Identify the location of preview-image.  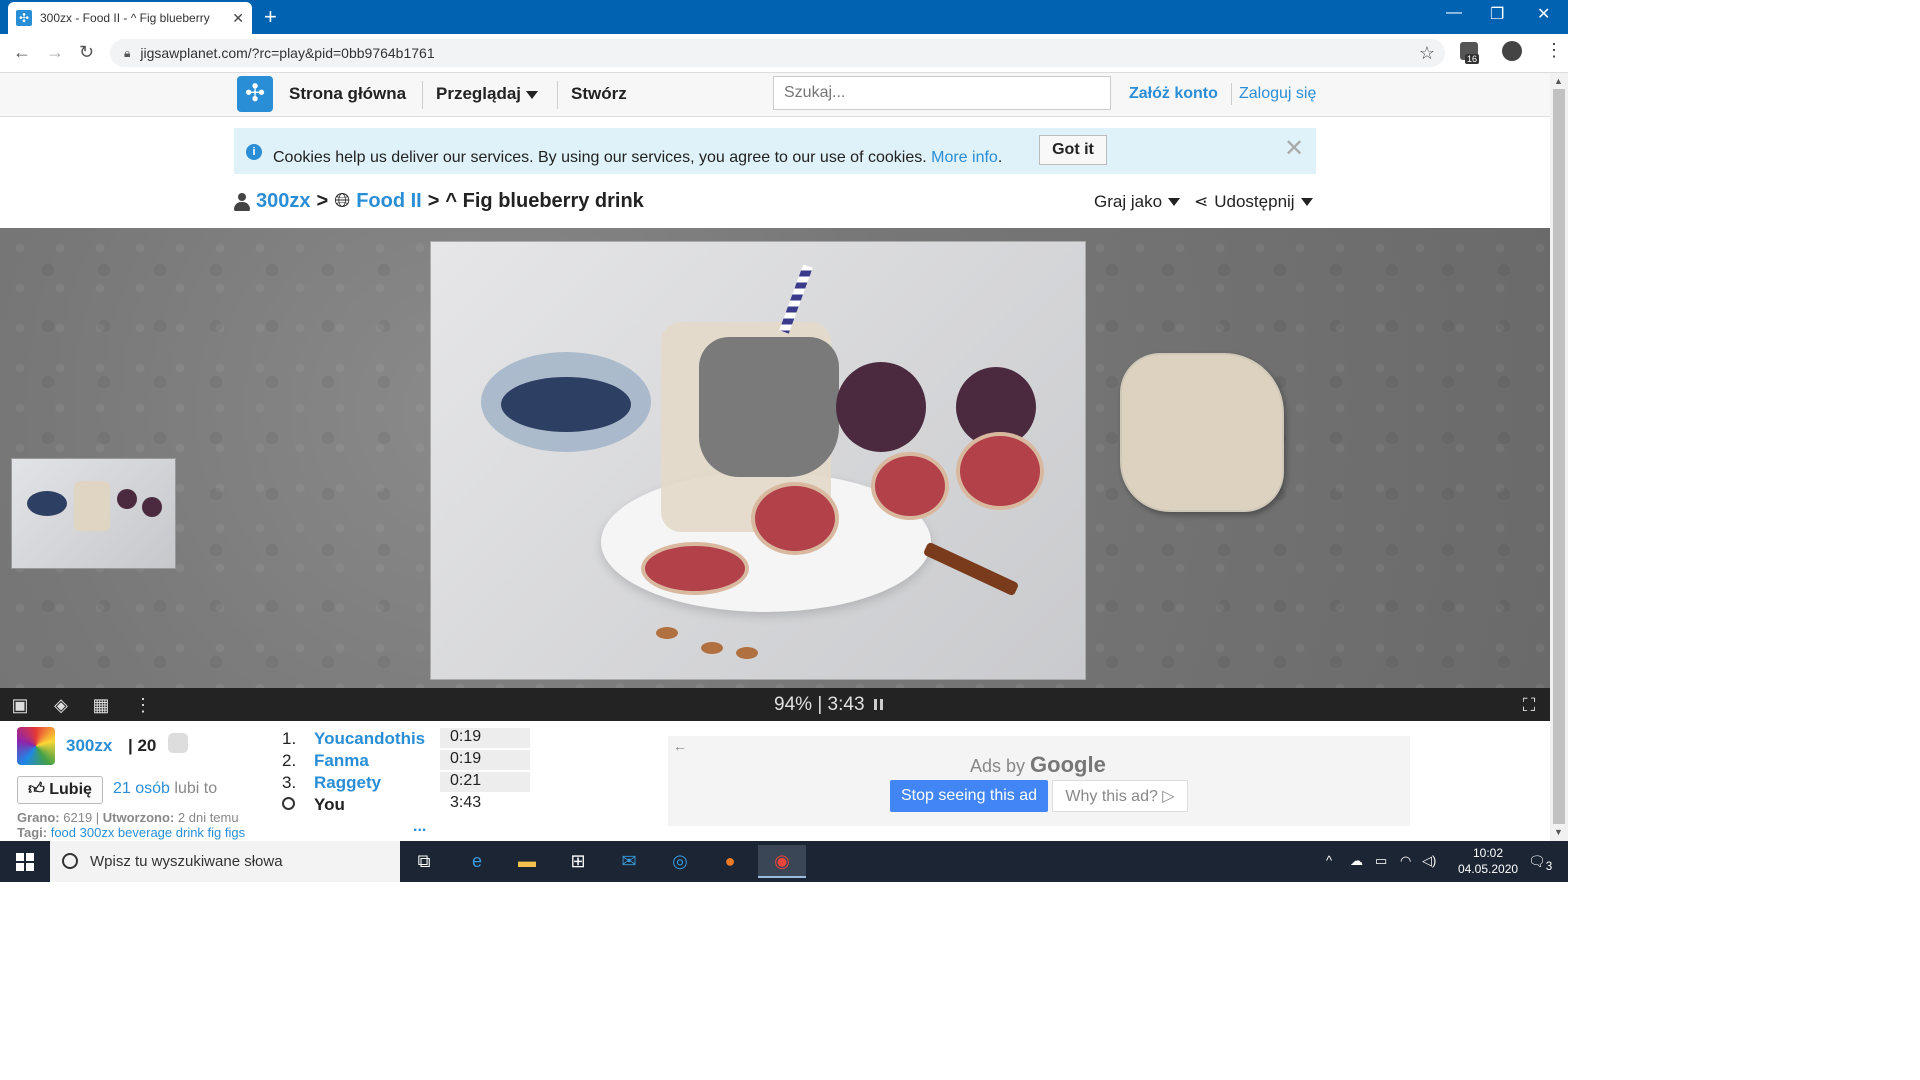
(93, 513).